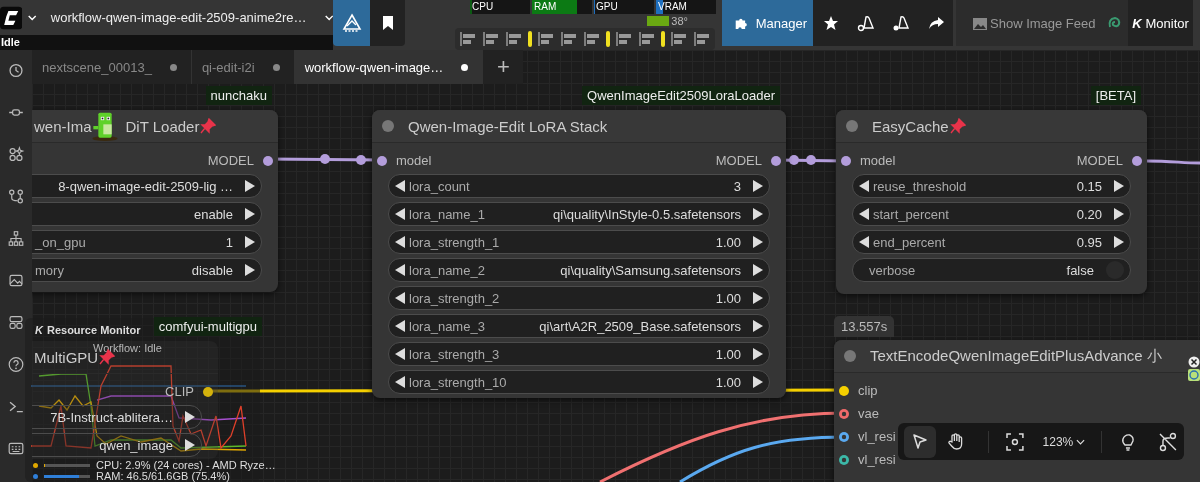  What do you see at coordinates (1064, 441) in the screenshot?
I see `zoom-dropdown: 123%` at bounding box center [1064, 441].